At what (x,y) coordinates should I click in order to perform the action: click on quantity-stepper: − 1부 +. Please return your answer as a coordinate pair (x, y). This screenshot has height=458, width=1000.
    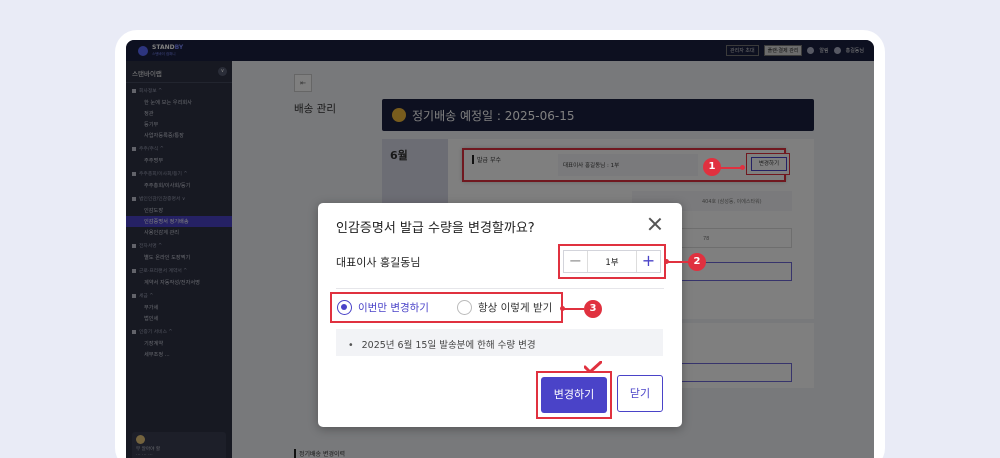
    Looking at the image, I should click on (612, 261).